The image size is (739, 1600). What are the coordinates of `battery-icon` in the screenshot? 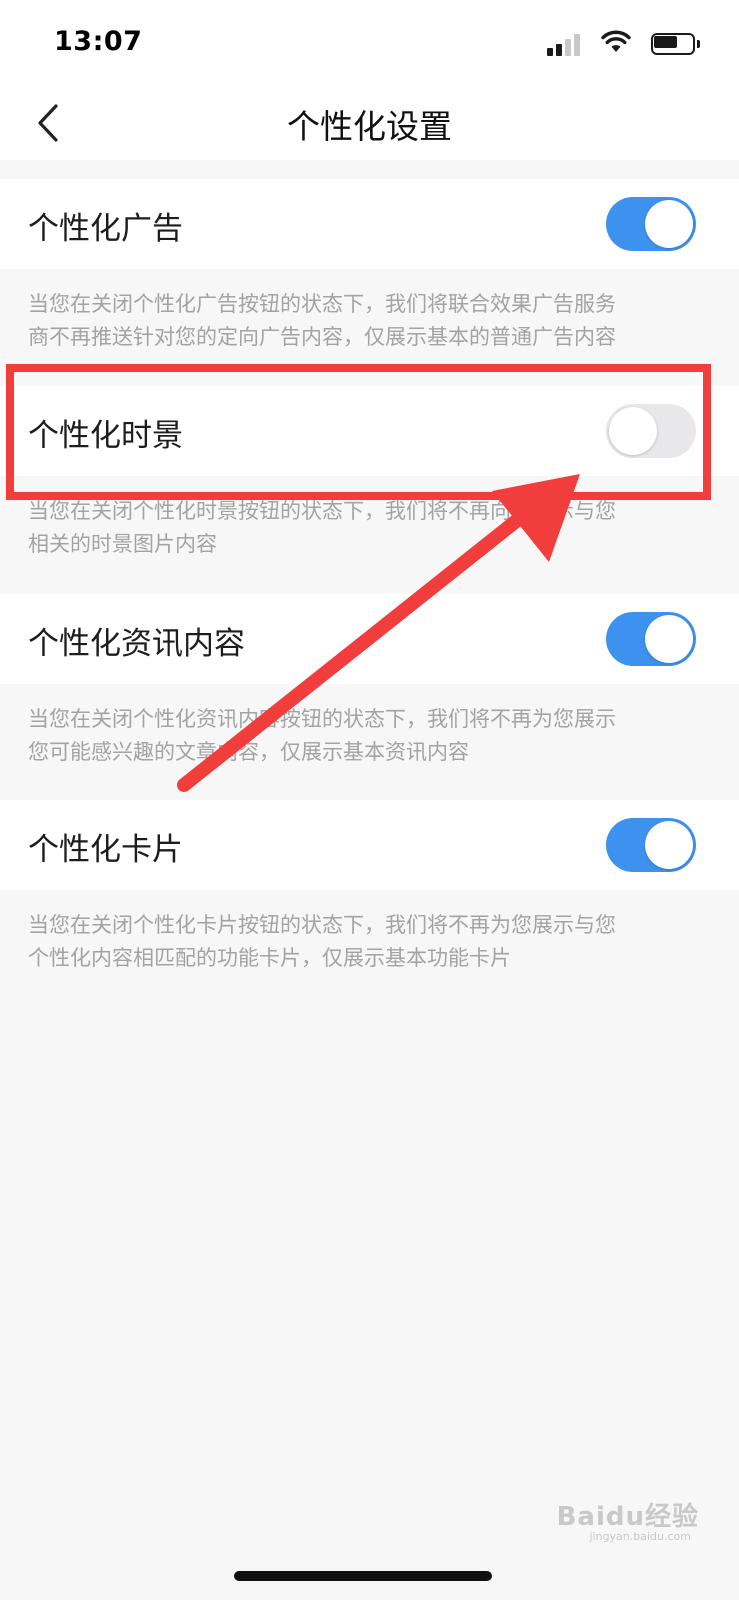 It's located at (676, 44).